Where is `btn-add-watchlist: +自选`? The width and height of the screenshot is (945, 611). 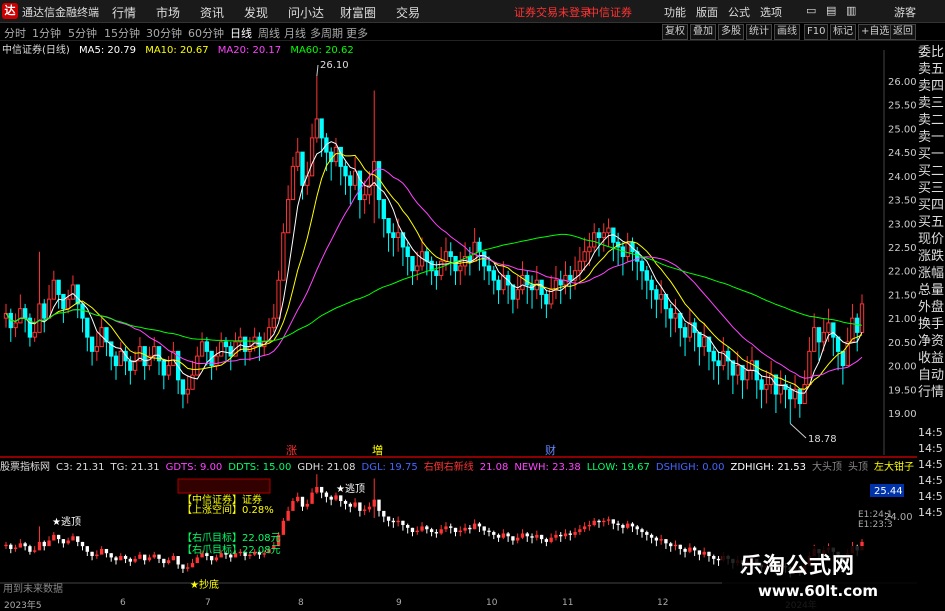 btn-add-watchlist: +自选 is located at coordinates (875, 32).